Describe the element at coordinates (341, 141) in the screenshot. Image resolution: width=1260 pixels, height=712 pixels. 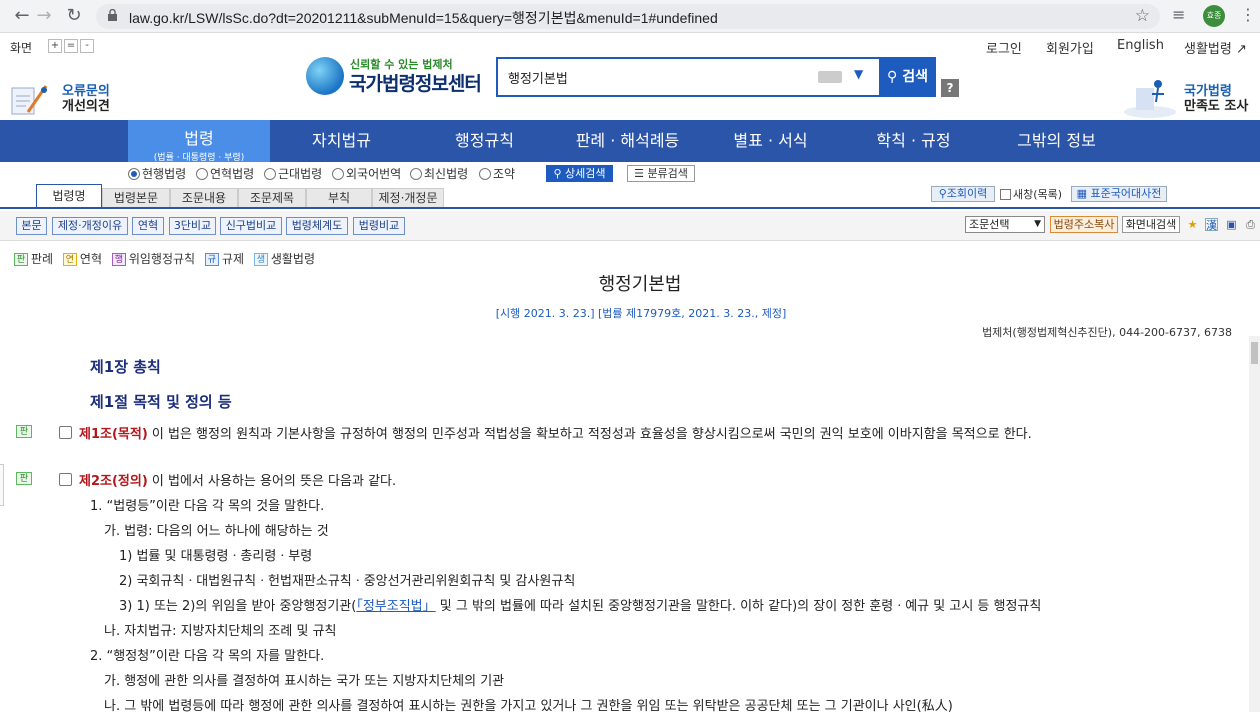
I see `nav-tab-local-laws: 자치법규` at that location.